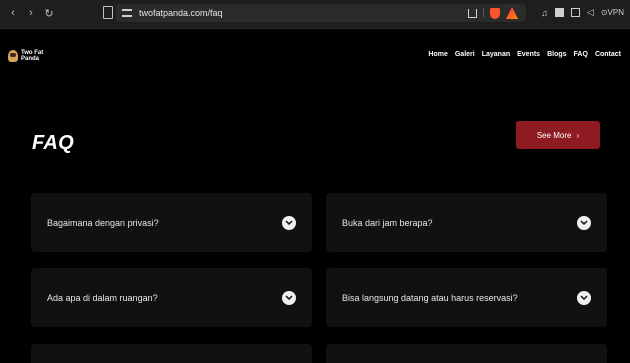 The width and height of the screenshot is (630, 363). I want to click on see-more-button: See More ›, so click(558, 135).